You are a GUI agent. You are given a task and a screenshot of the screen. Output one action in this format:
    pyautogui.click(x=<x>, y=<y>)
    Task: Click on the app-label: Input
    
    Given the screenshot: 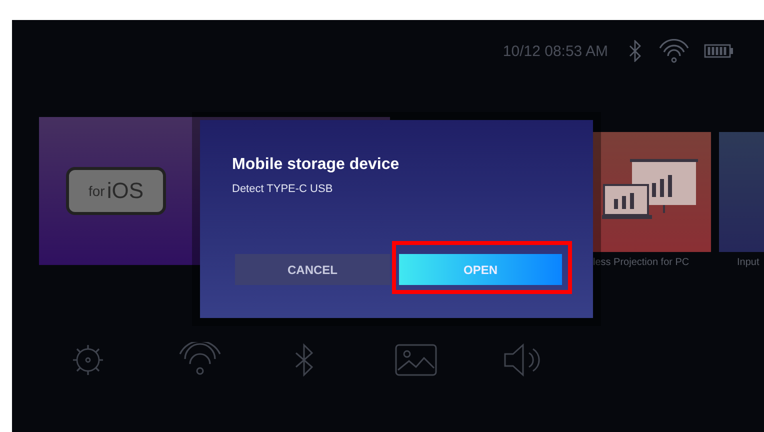 What is the action you would take?
    pyautogui.click(x=748, y=262)
    